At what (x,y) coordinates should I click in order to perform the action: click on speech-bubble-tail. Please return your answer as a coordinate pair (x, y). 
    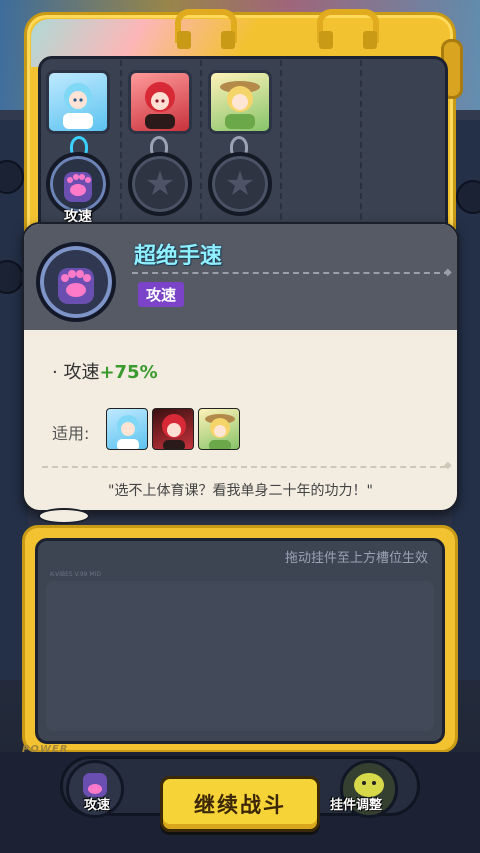
    Looking at the image, I should click on (64, 516).